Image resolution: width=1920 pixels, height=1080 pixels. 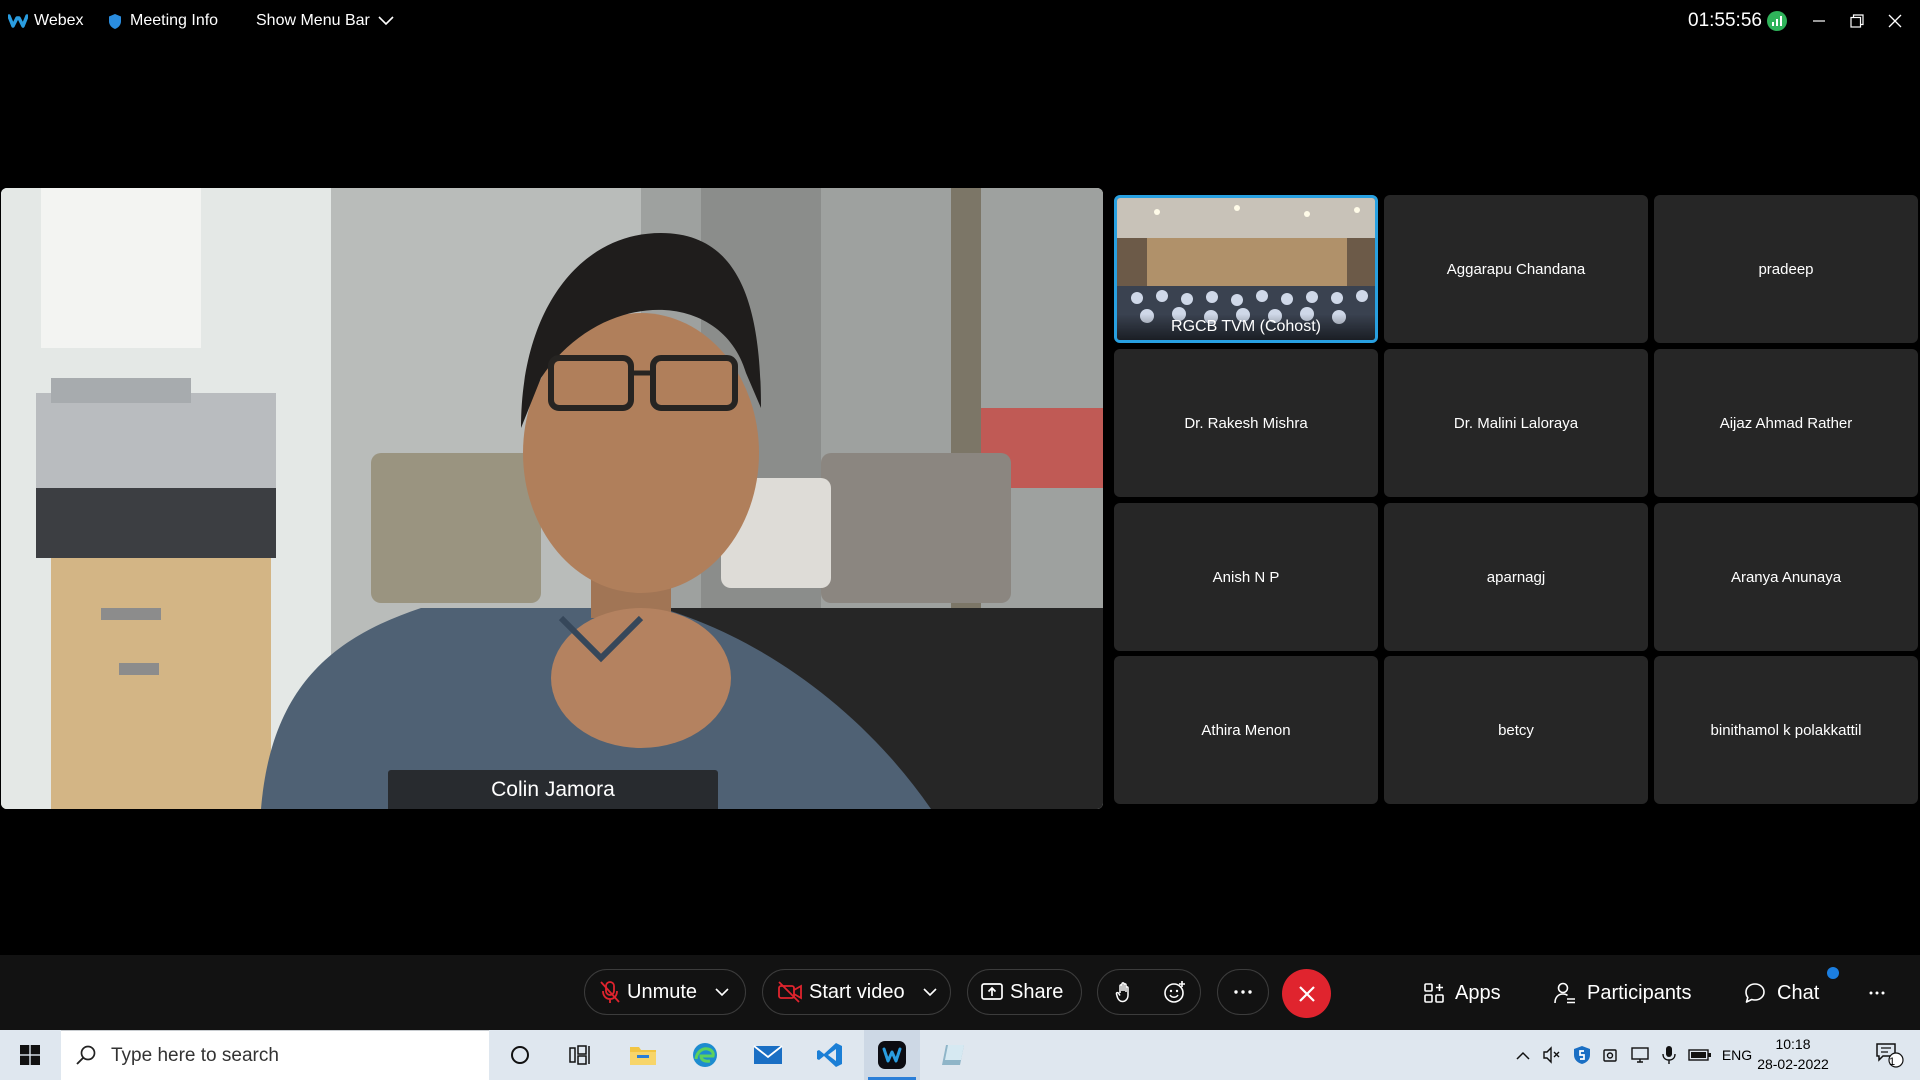 I want to click on participant-tile: binithamol k polakkattil, so click(x=1786, y=730).